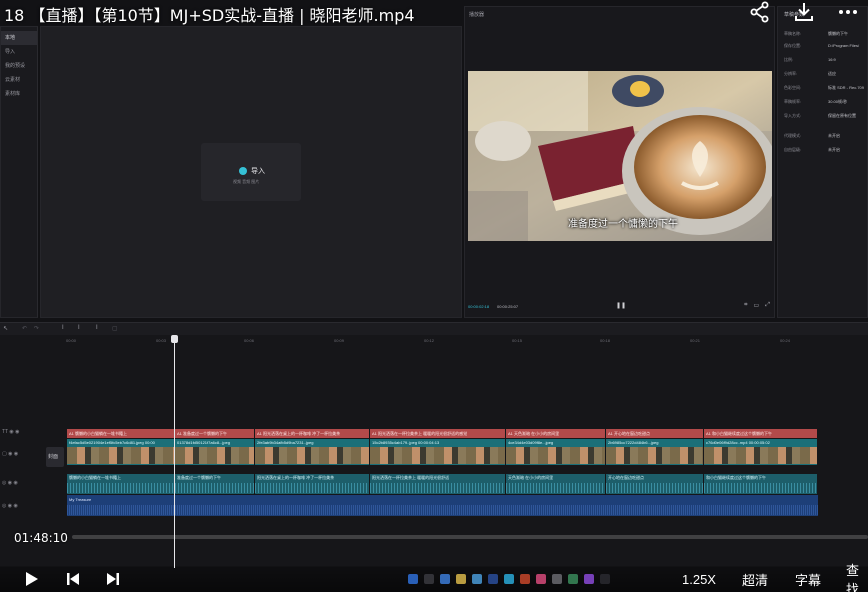 The height and width of the screenshot is (592, 868). What do you see at coordinates (312, 484) in the screenshot?
I see `audio-clip: 阳光洒落在桌上的一杯咖啡 冲了一杯拉美茶` at bounding box center [312, 484].